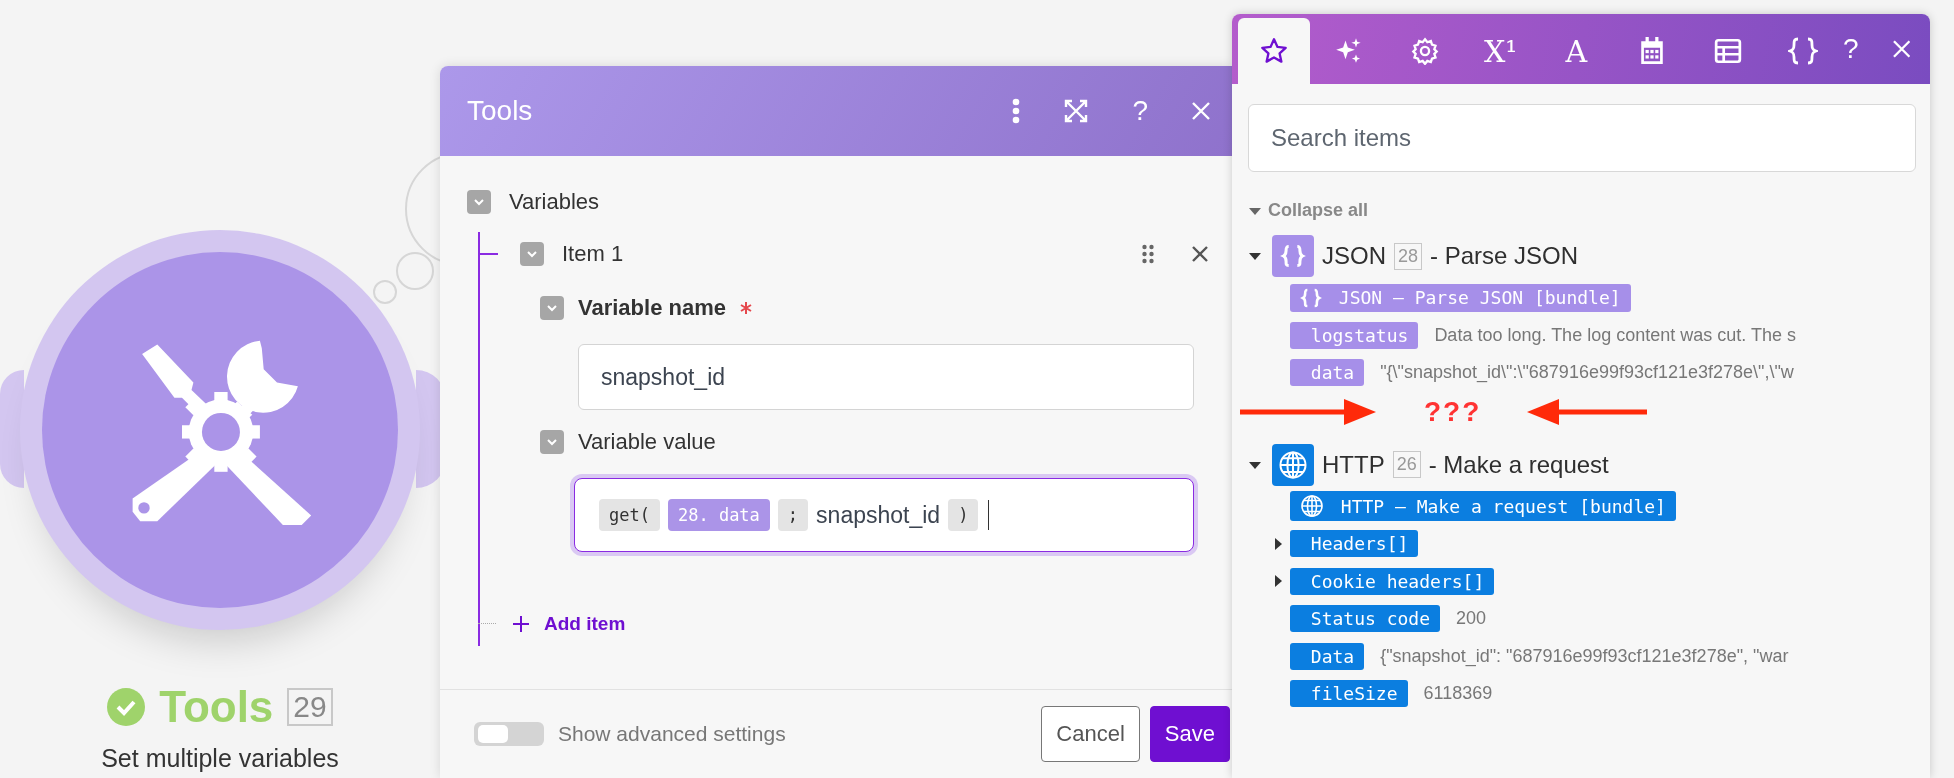  What do you see at coordinates (216, 707) in the screenshot?
I see `module-title: Tools` at bounding box center [216, 707].